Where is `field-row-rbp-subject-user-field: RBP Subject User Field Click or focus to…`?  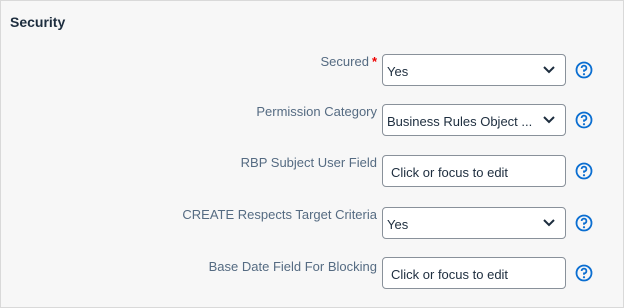
field-row-rbp-subject-user-field: RBP Subject User Field Click or focus to… is located at coordinates (312, 171).